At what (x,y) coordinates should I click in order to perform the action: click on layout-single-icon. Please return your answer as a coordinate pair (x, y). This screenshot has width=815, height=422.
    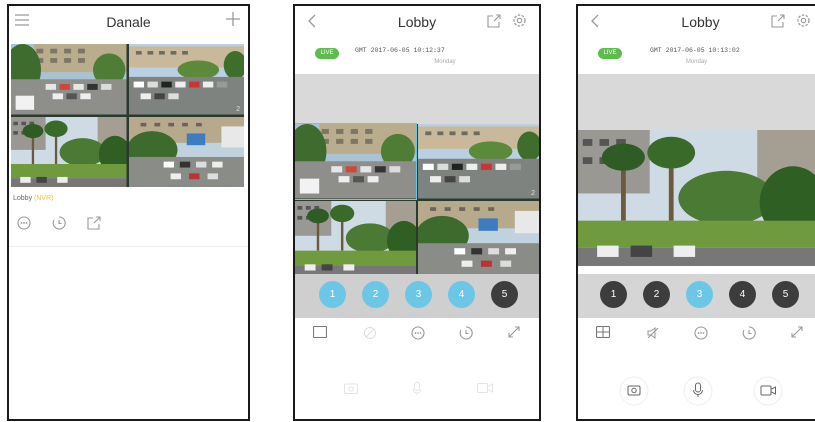
    Looking at the image, I should click on (320, 332).